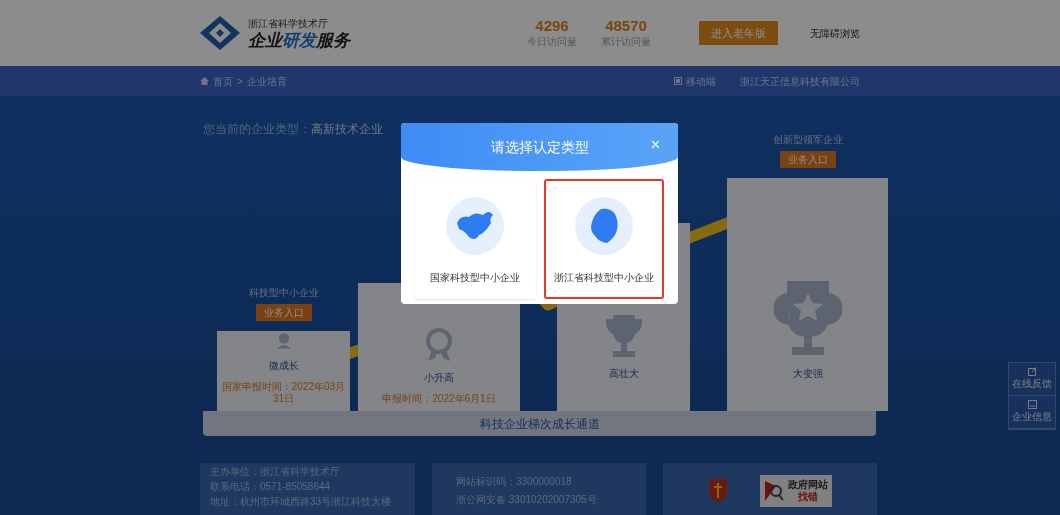 This screenshot has width=1060, height=515. What do you see at coordinates (701, 81) in the screenshot?
I see `mobile-link: 移动端` at bounding box center [701, 81].